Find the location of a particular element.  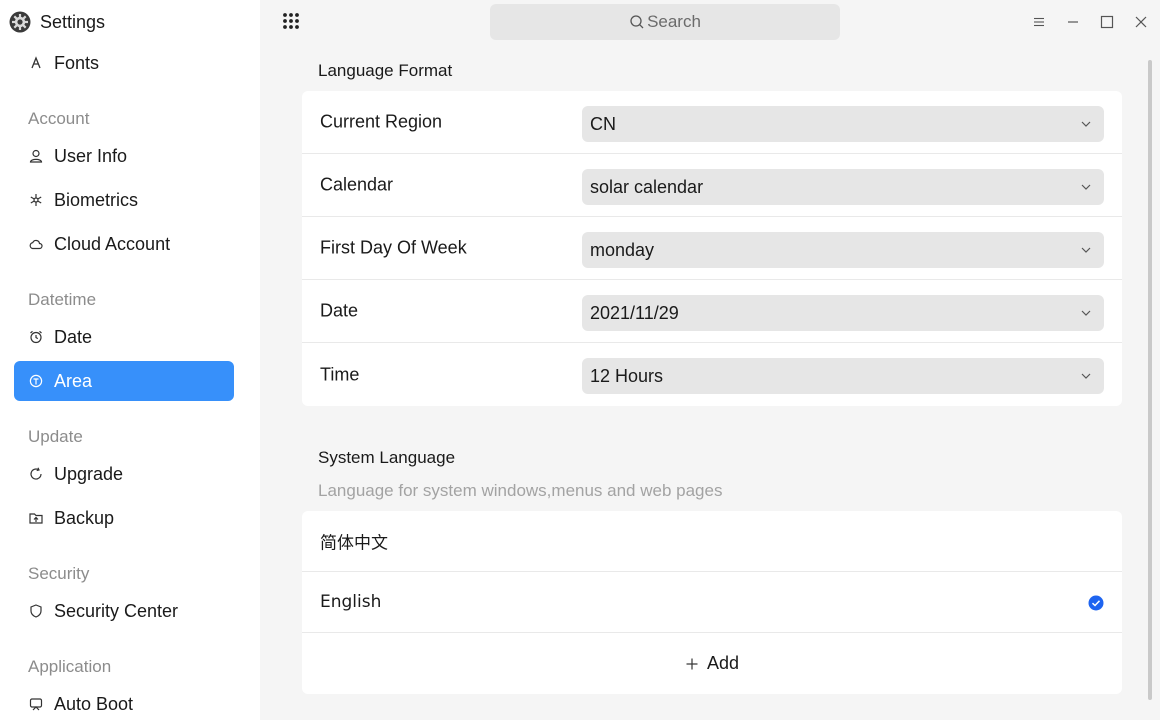

maximize-button is located at coordinates (1107, 22).